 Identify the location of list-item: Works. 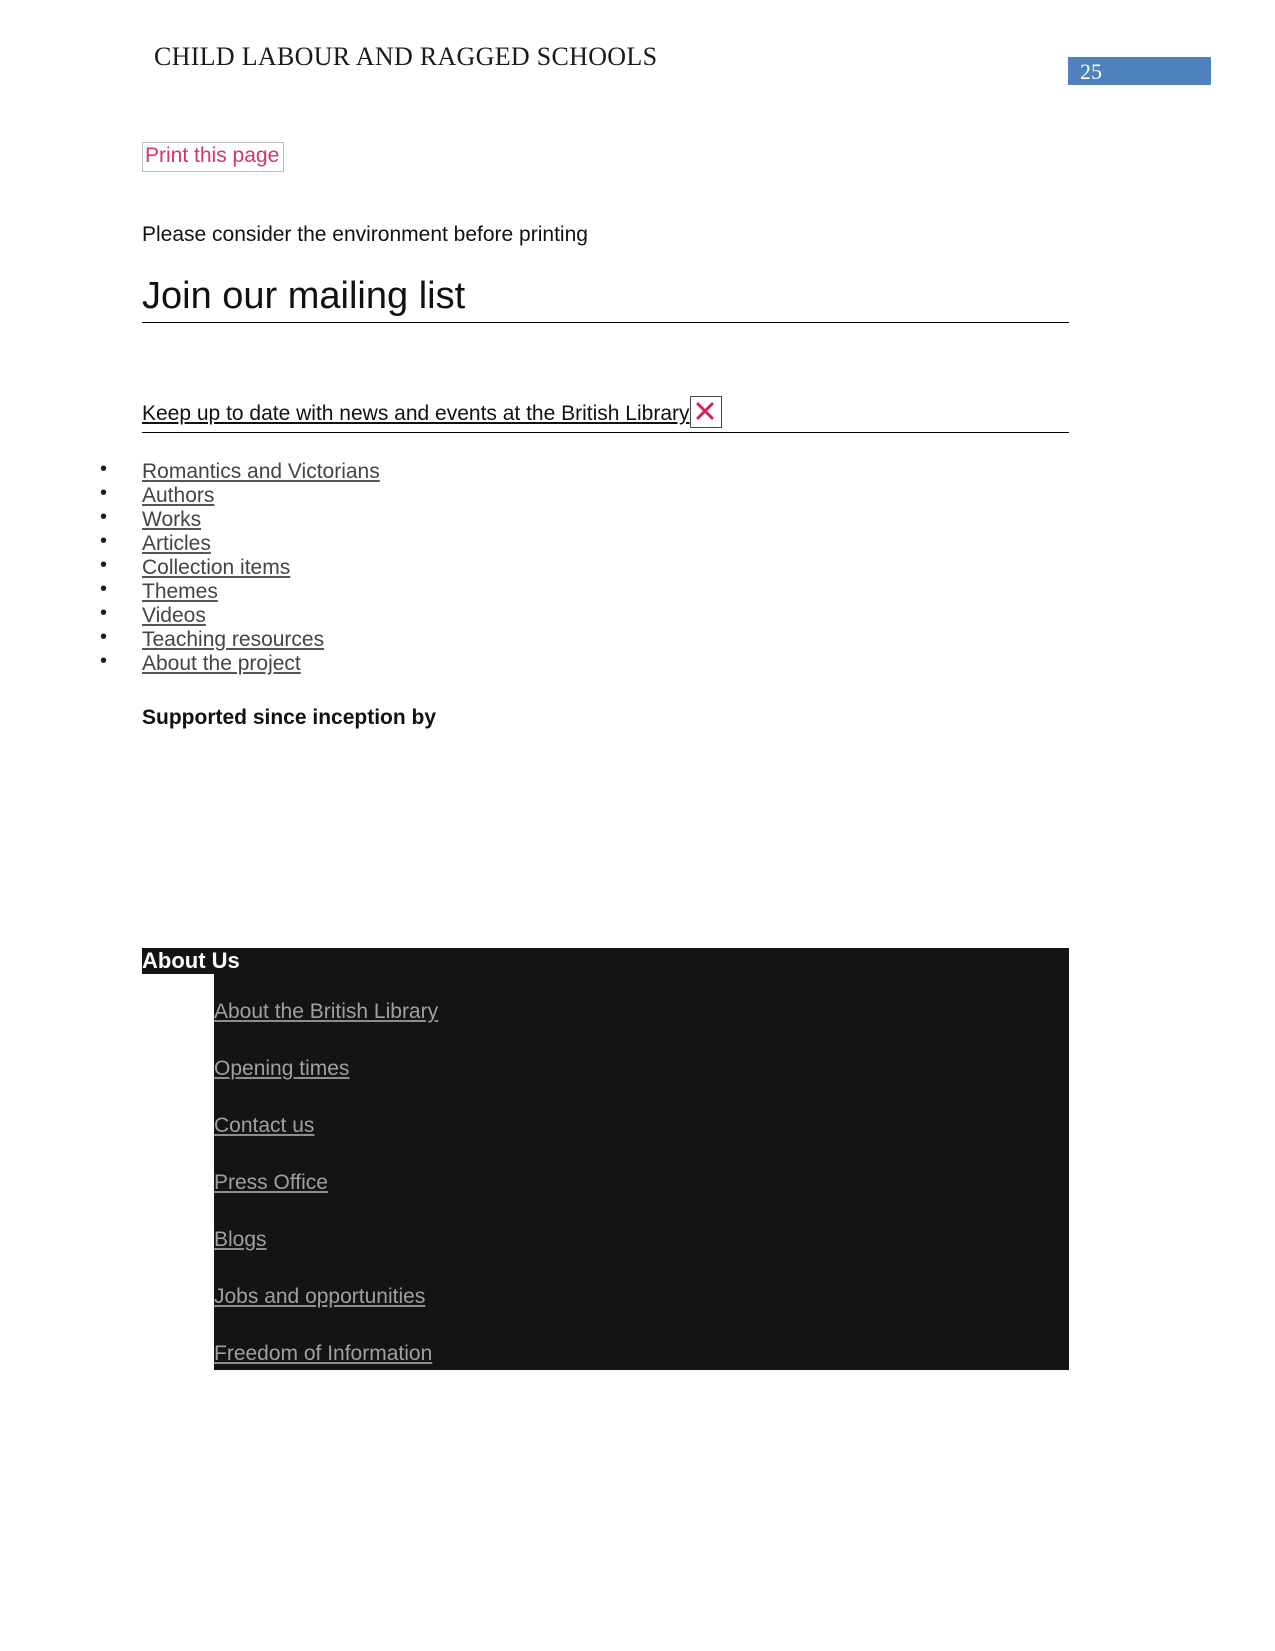
(238, 519).